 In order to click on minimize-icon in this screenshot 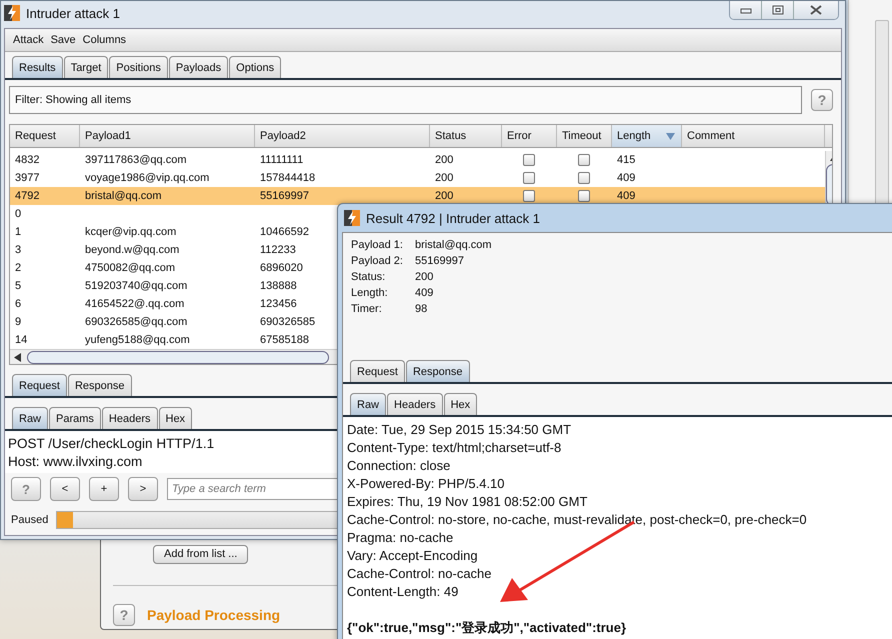, I will do `click(746, 10)`.